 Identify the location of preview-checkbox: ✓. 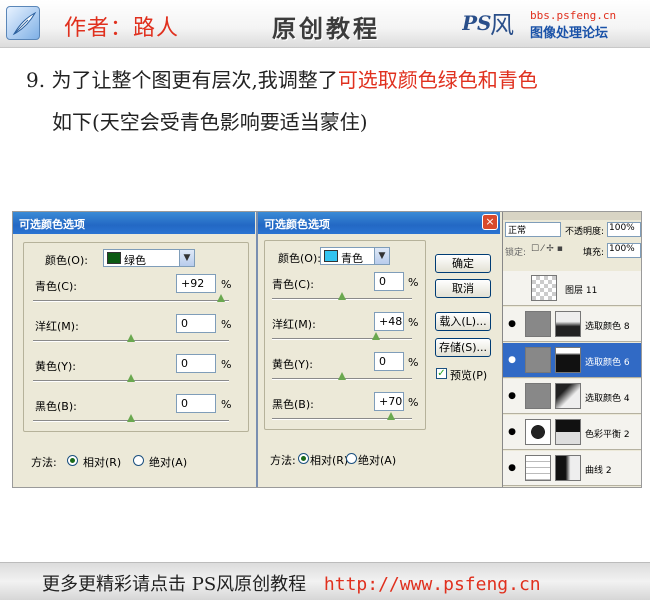
(441, 373).